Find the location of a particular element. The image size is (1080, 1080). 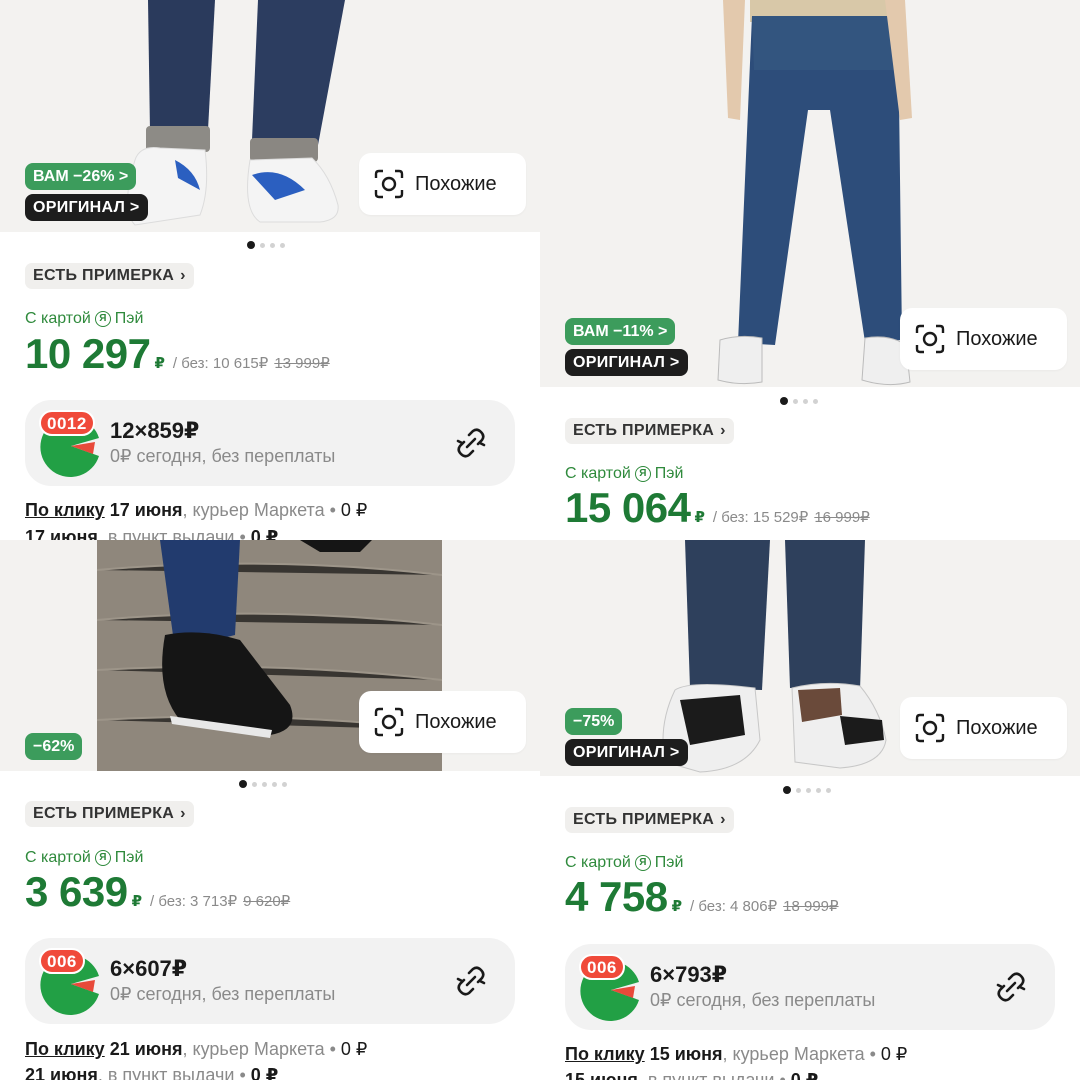

delivery-pickup: 17 июня, в пункт выдачи • 0 ₽ is located at coordinates (152, 533).